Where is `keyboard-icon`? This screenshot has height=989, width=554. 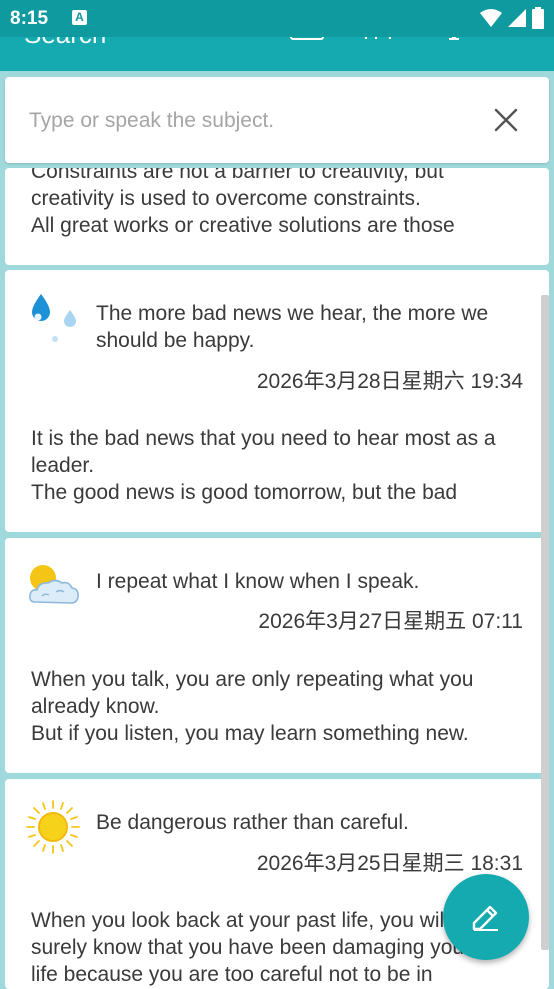
keyboard-icon is located at coordinates (307, 41).